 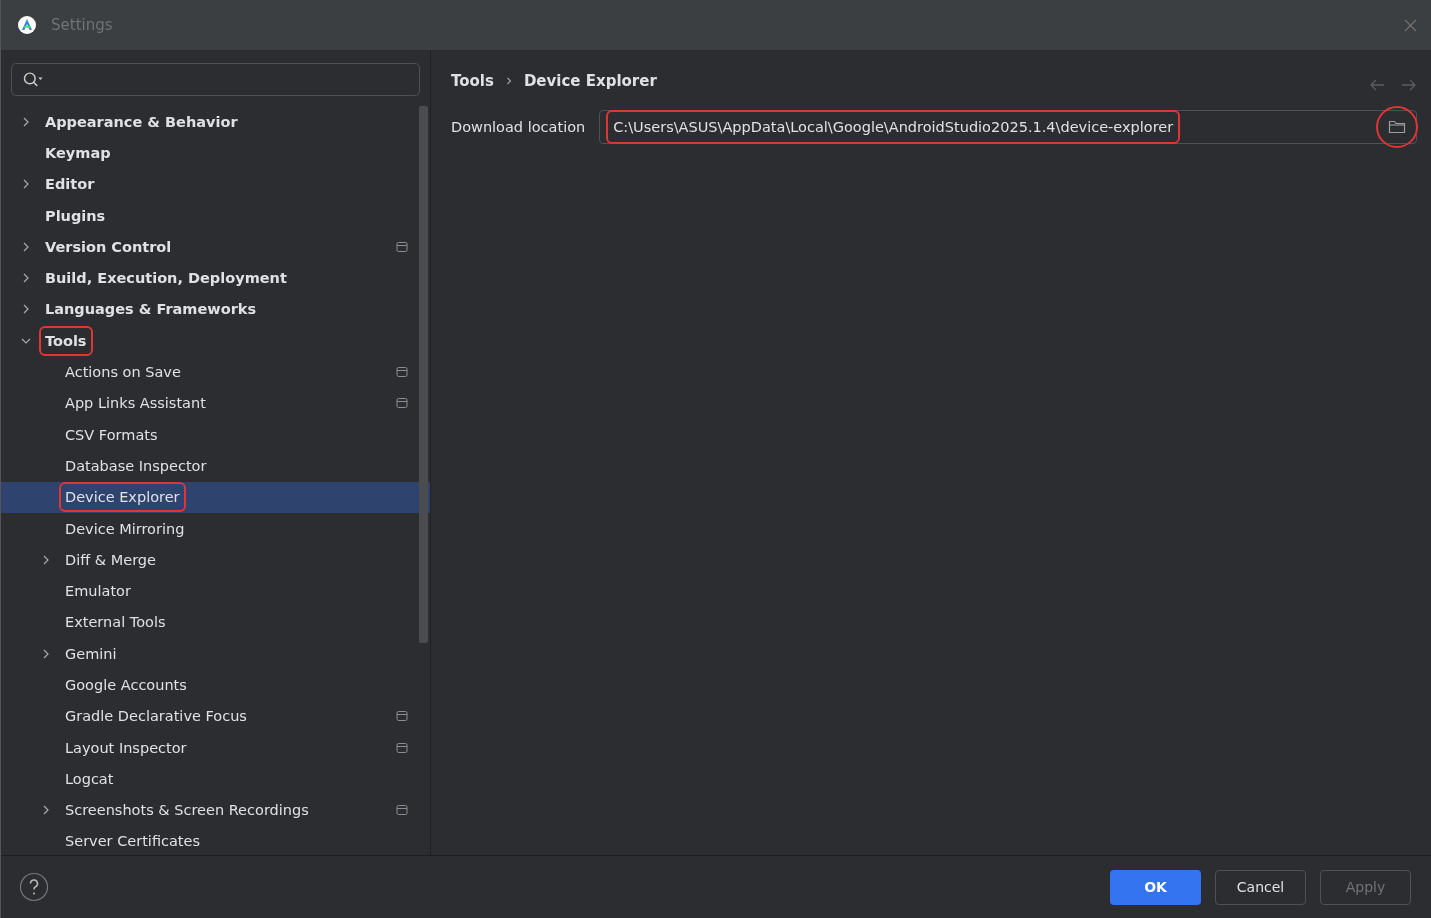 I want to click on tree-item-label: App Links Assistant, so click(x=135, y=404).